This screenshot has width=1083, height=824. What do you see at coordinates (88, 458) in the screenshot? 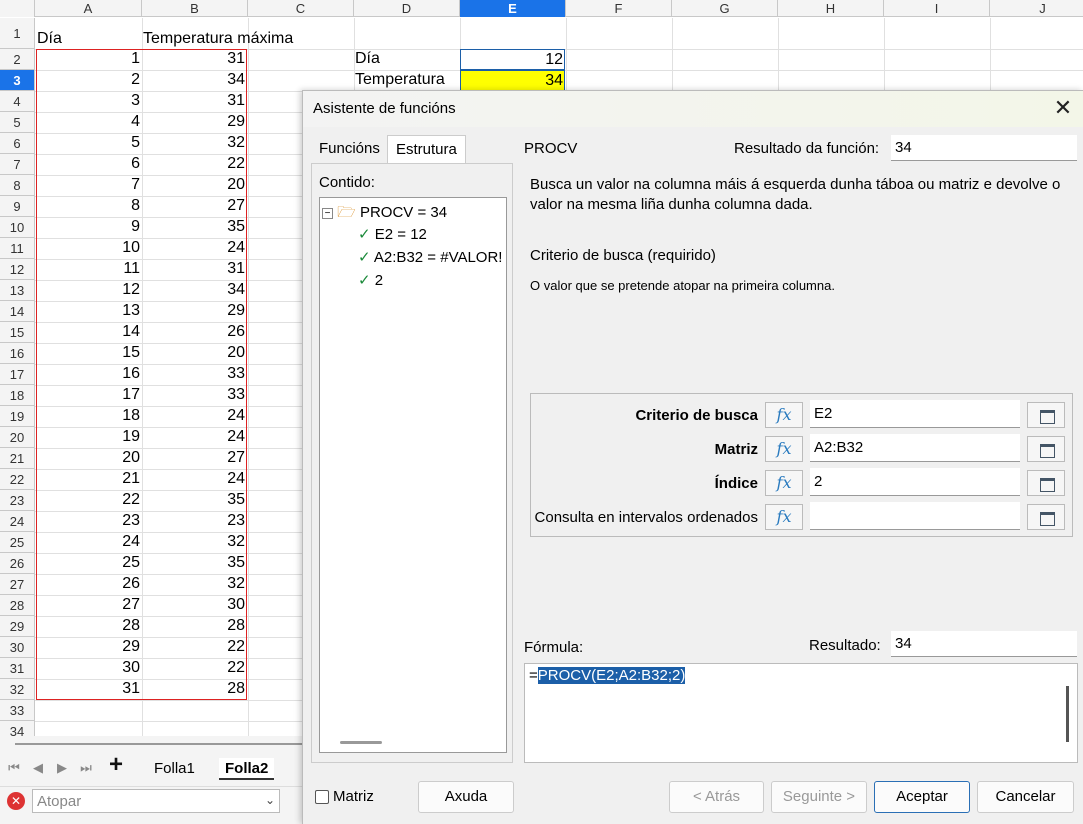
I see `cell-a21: 20` at bounding box center [88, 458].